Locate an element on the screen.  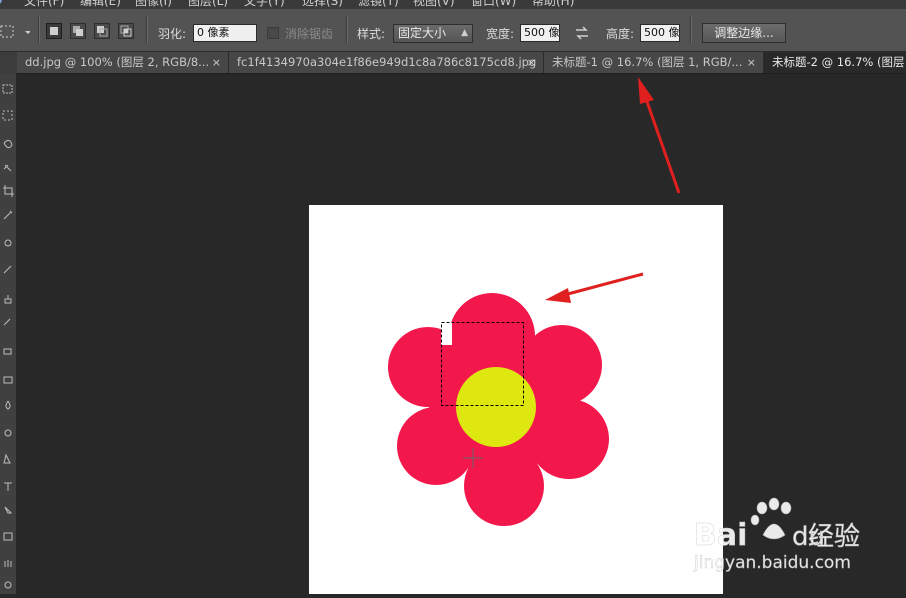
menu-filter: 滤镜(T) is located at coordinates (378, 4).